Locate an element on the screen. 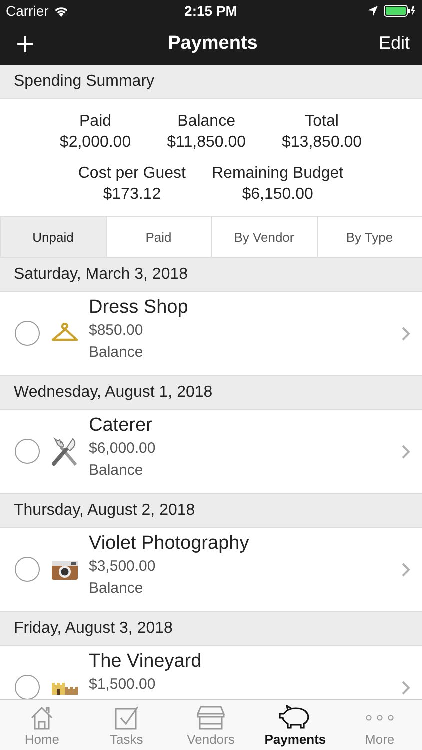 The width and height of the screenshot is (422, 750). payment-amount: $1,500.00 is located at coordinates (123, 685).